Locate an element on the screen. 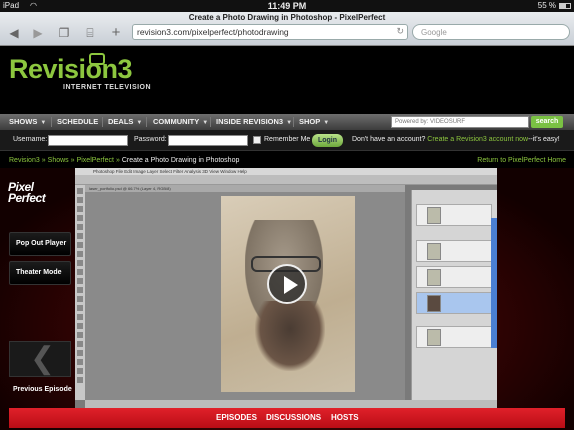  breadcrumb-show: PixelPerfect is located at coordinates (95, 160).